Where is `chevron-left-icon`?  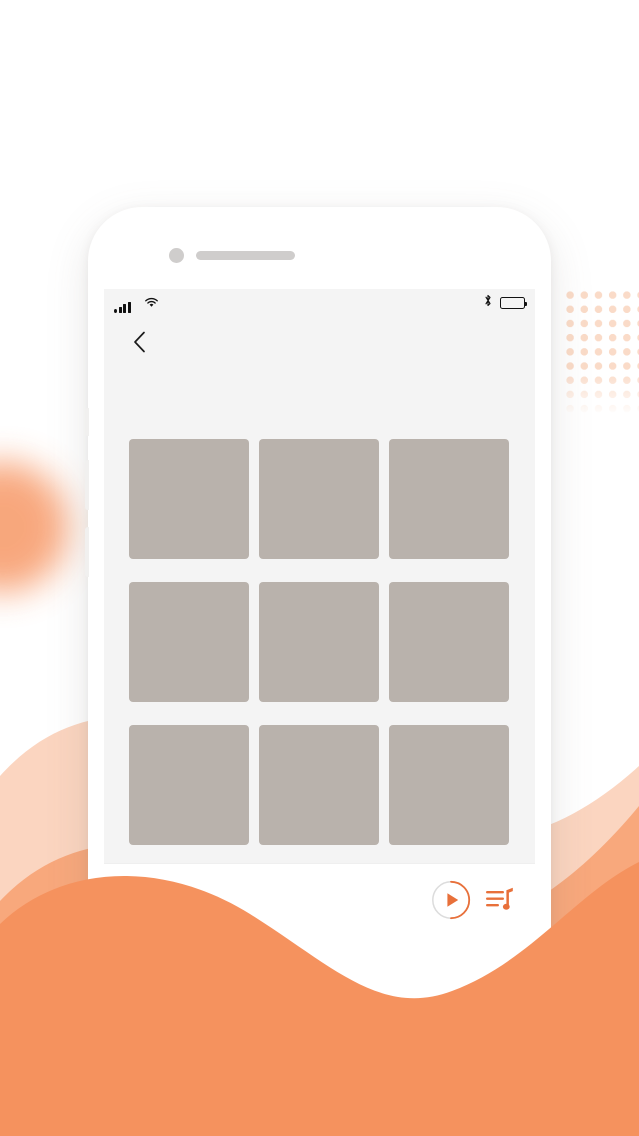 chevron-left-icon is located at coordinates (139, 342).